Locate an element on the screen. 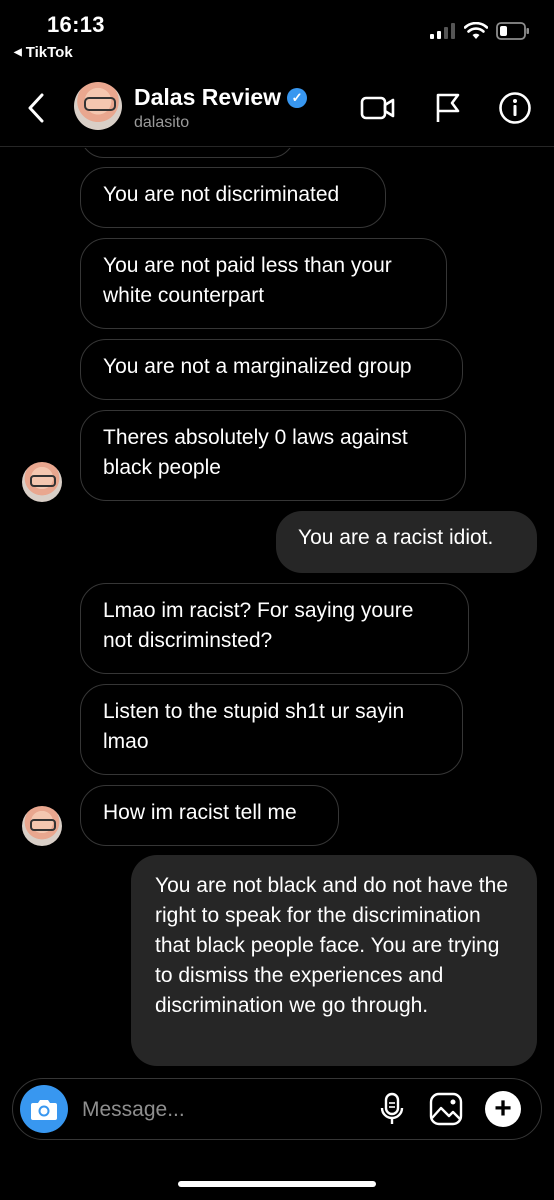 This screenshot has width=554, height=1200. message-input is located at coordinates (222, 1110).